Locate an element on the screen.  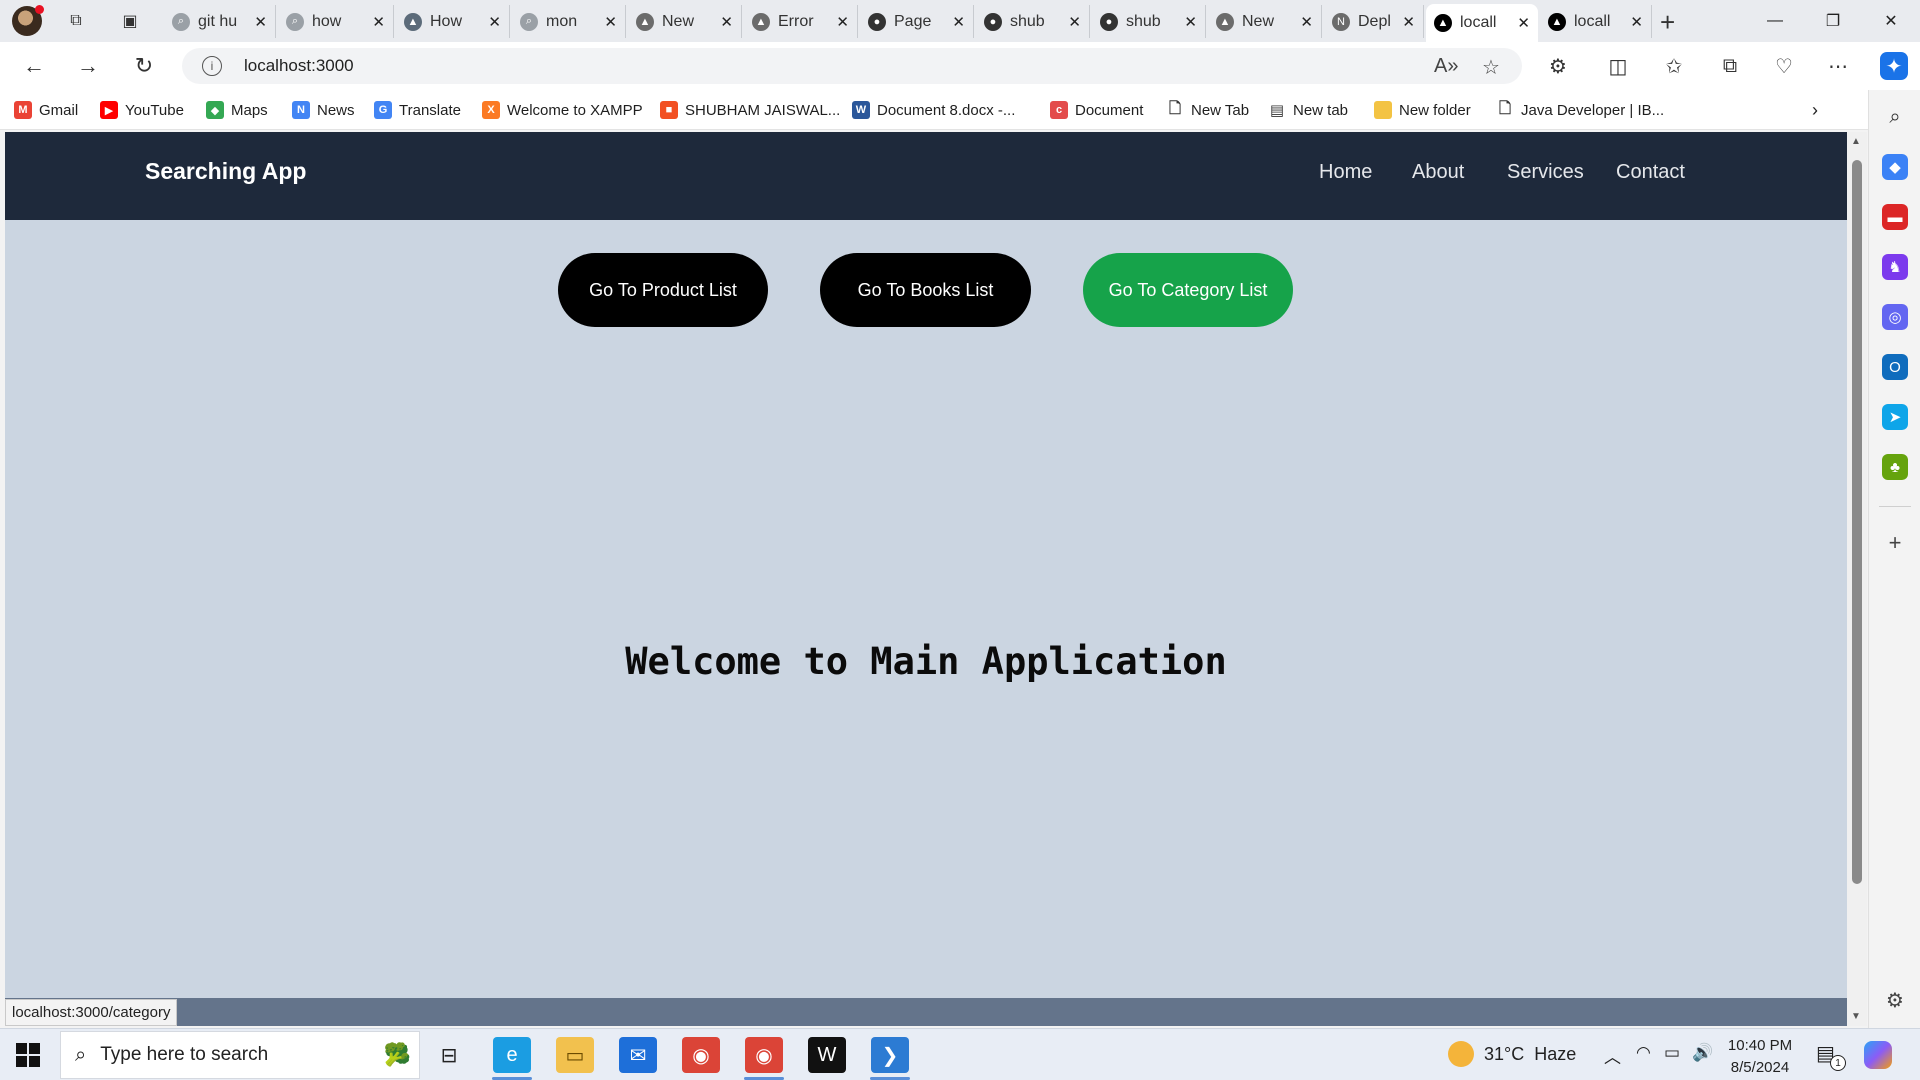
copilot-taskbar-icon is located at coordinates (1878, 1055).